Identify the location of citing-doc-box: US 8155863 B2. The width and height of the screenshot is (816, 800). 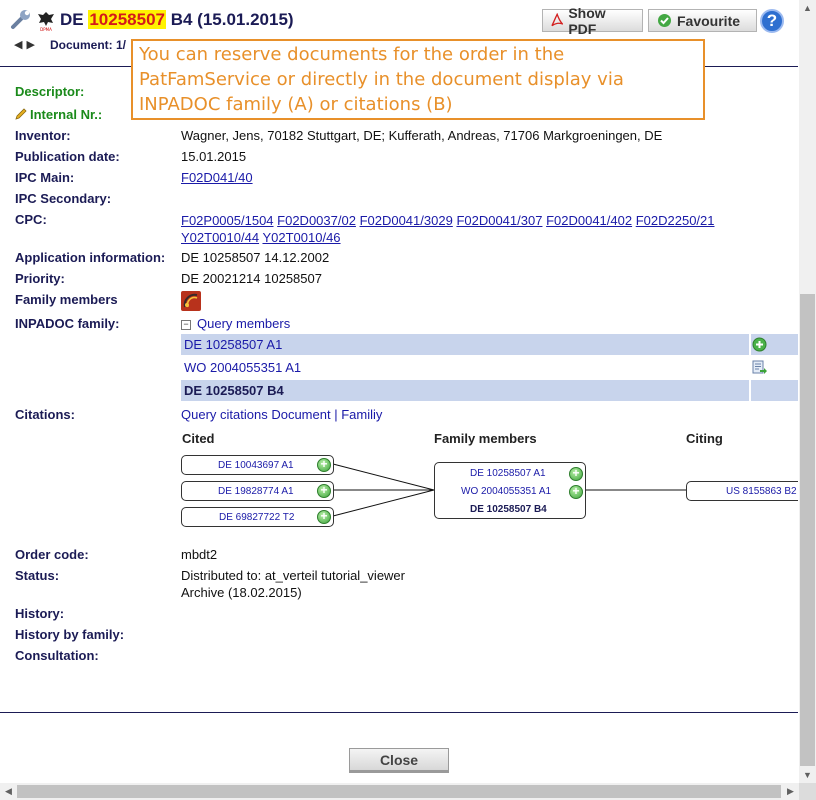
(742, 491).